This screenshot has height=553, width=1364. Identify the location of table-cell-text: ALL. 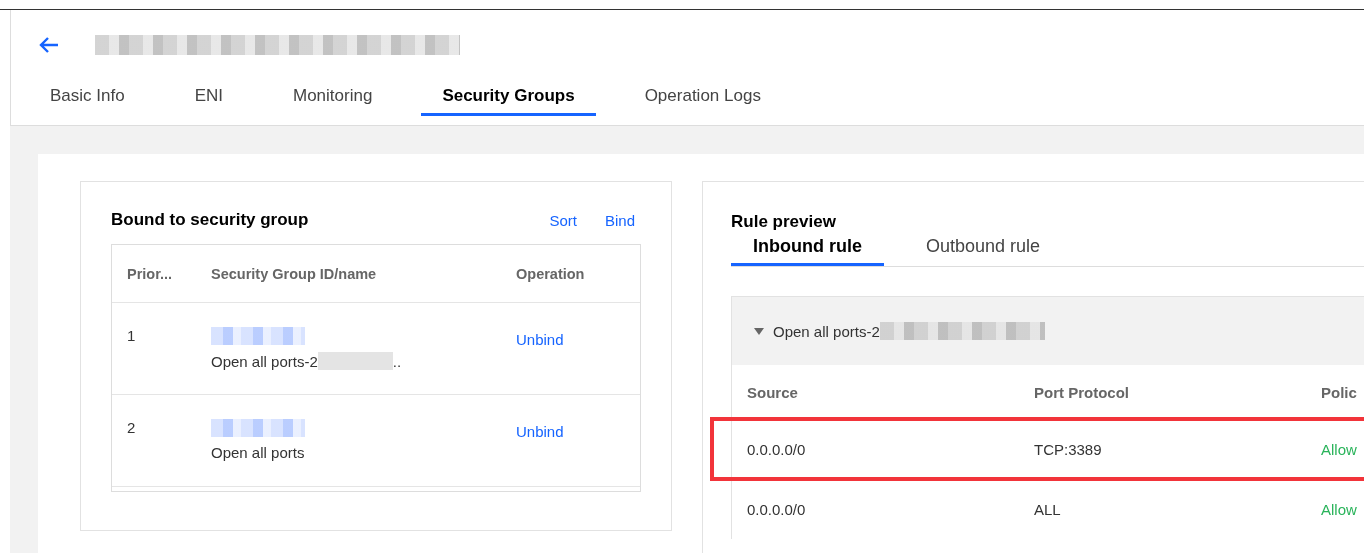
(1048, 509).